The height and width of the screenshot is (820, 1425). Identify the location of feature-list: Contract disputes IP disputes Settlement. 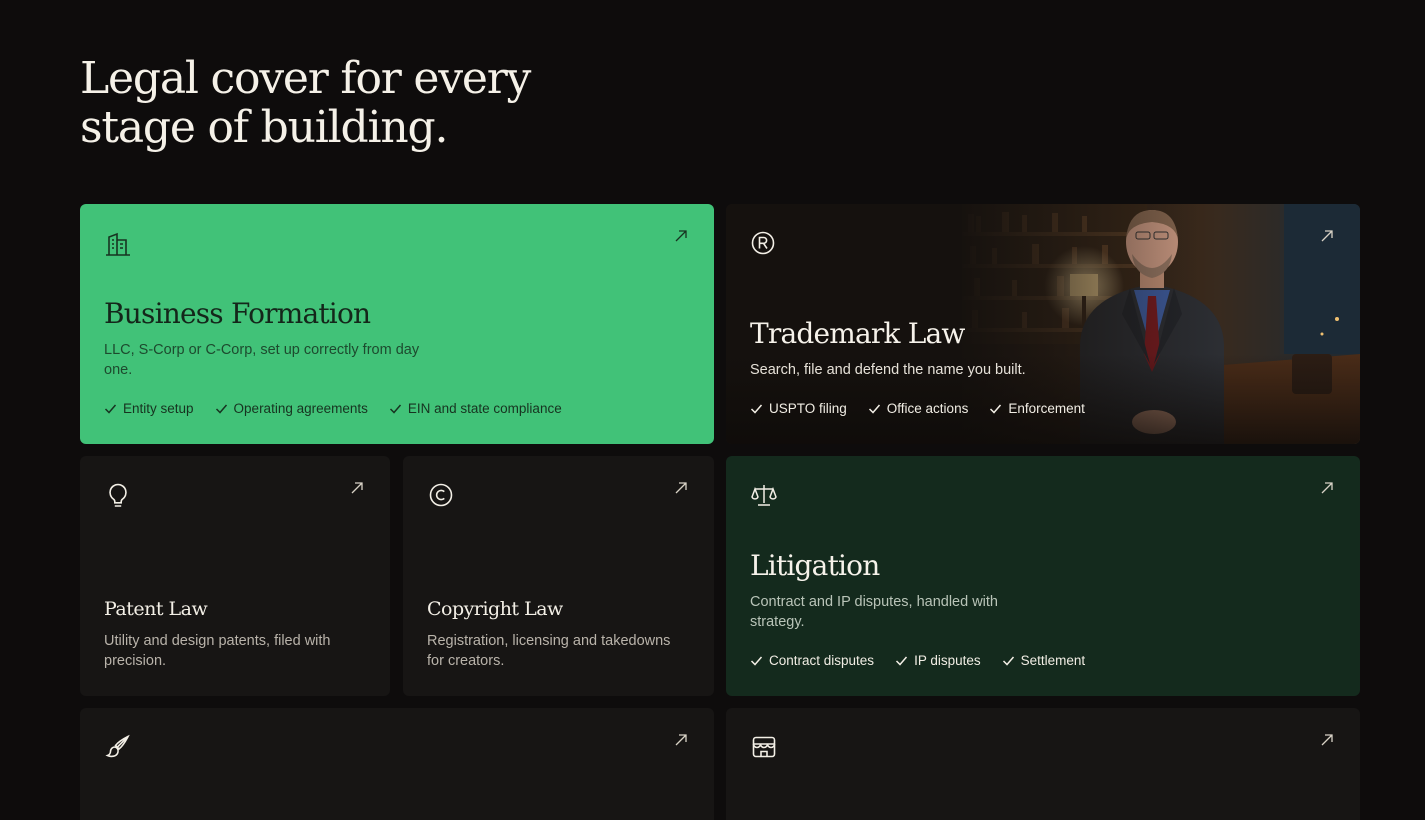
(917, 660).